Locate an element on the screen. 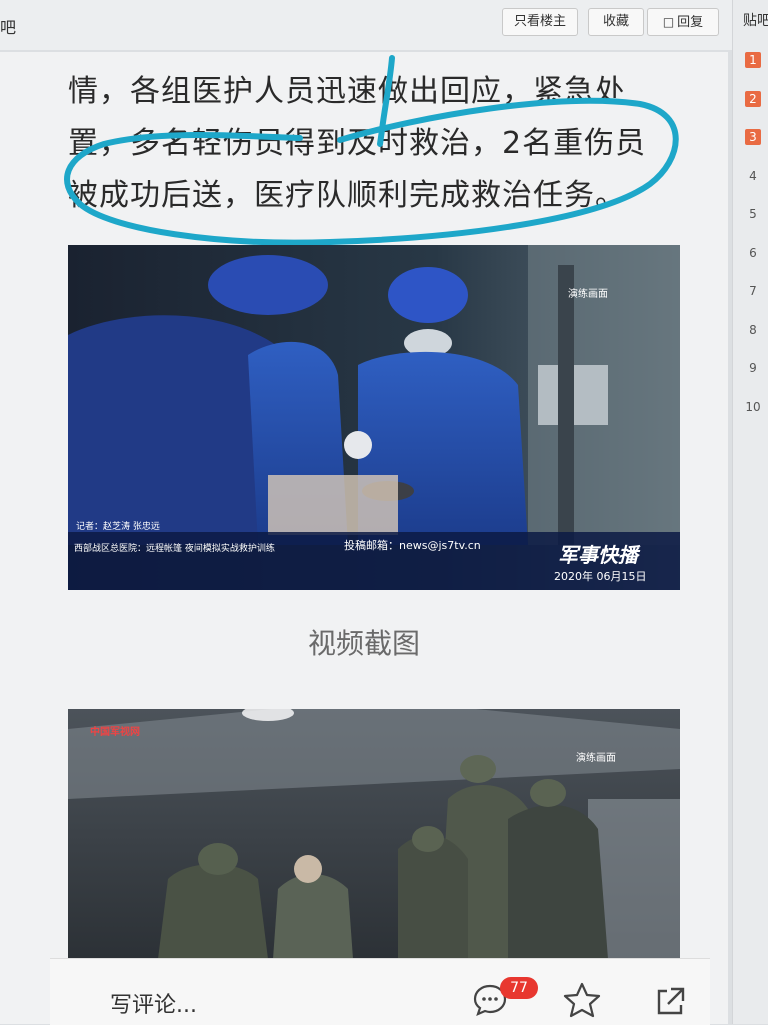 Image resolution: width=768 pixels, height=1025 pixels. share-icon is located at coordinates (670, 1002).